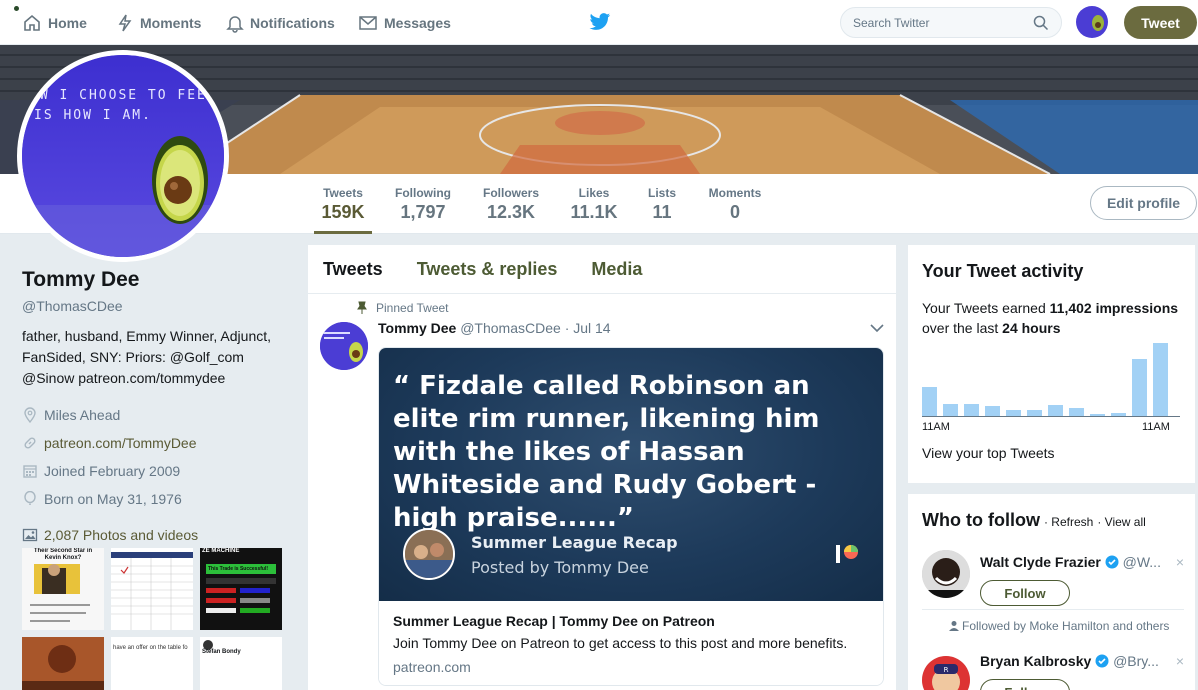 This screenshot has height=690, width=1198. Describe the element at coordinates (152, 663) in the screenshot. I see `photo-thumb: have an offer on the table fo` at that location.